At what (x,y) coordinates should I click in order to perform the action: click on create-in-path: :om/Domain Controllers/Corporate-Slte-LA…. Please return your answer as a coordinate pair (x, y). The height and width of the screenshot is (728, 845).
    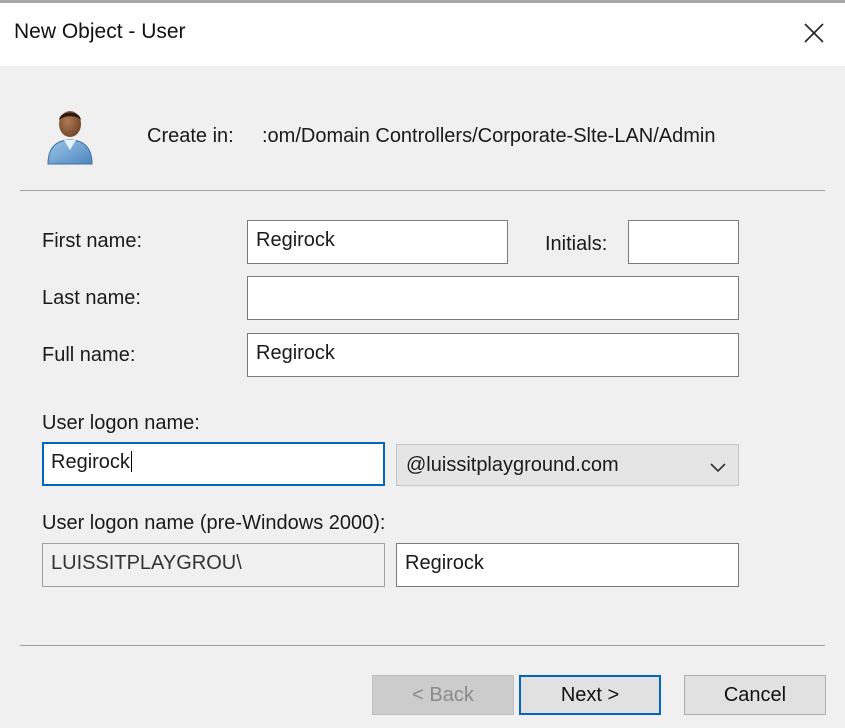
    Looking at the image, I should click on (489, 136).